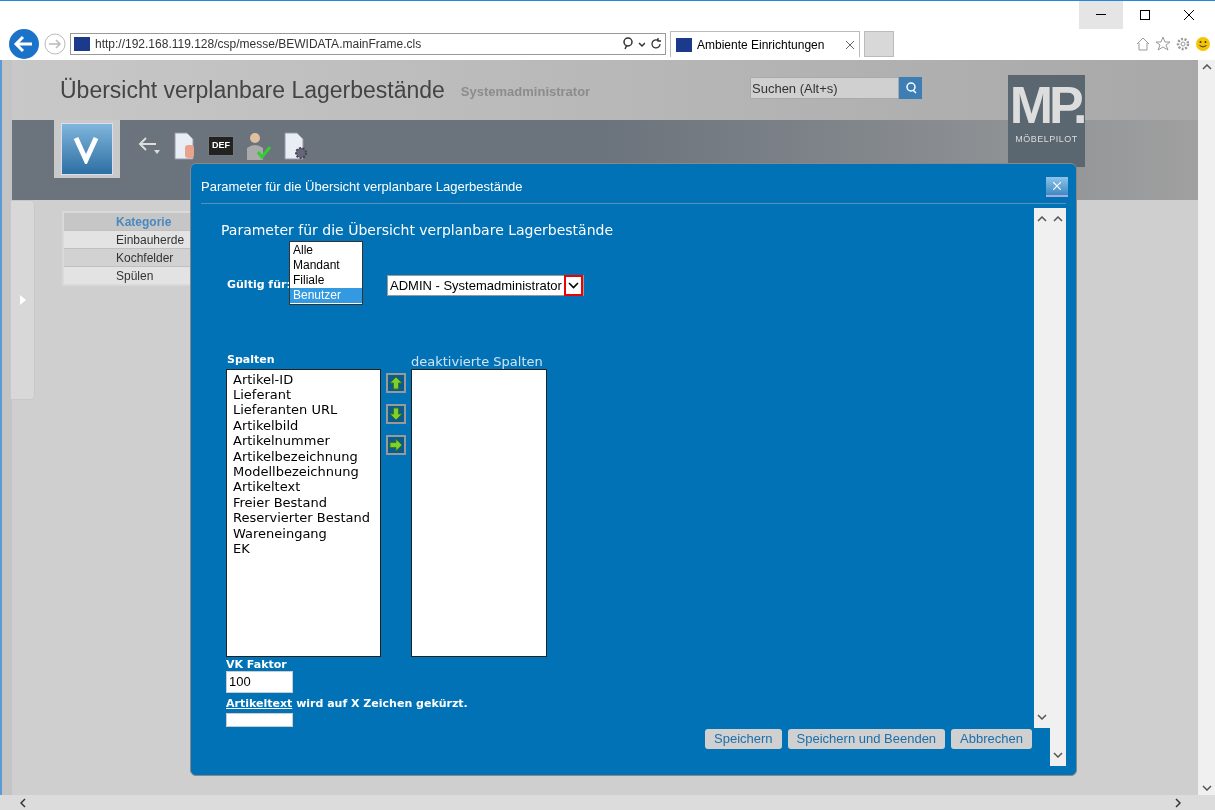 This screenshot has width=1215, height=810. What do you see at coordinates (1046, 139) in the screenshot?
I see `logo-name: MÖBELPILOT` at bounding box center [1046, 139].